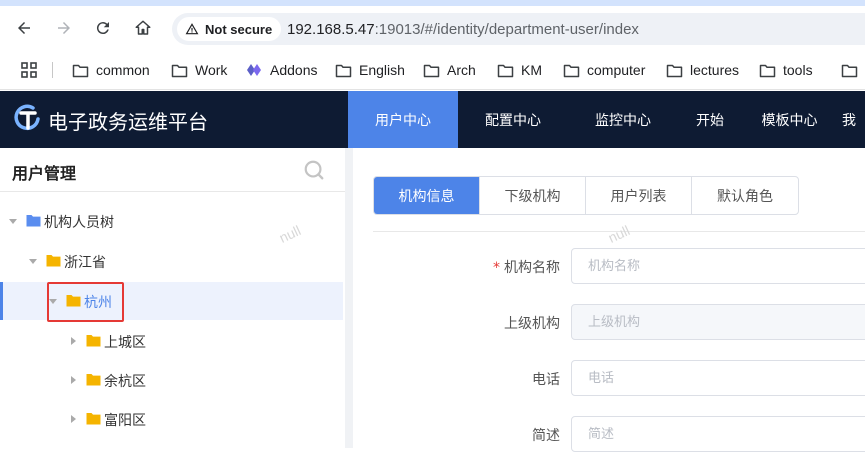 This screenshot has width=865, height=452. Describe the element at coordinates (211, 70) in the screenshot. I see `bookmark-label: Work` at that location.